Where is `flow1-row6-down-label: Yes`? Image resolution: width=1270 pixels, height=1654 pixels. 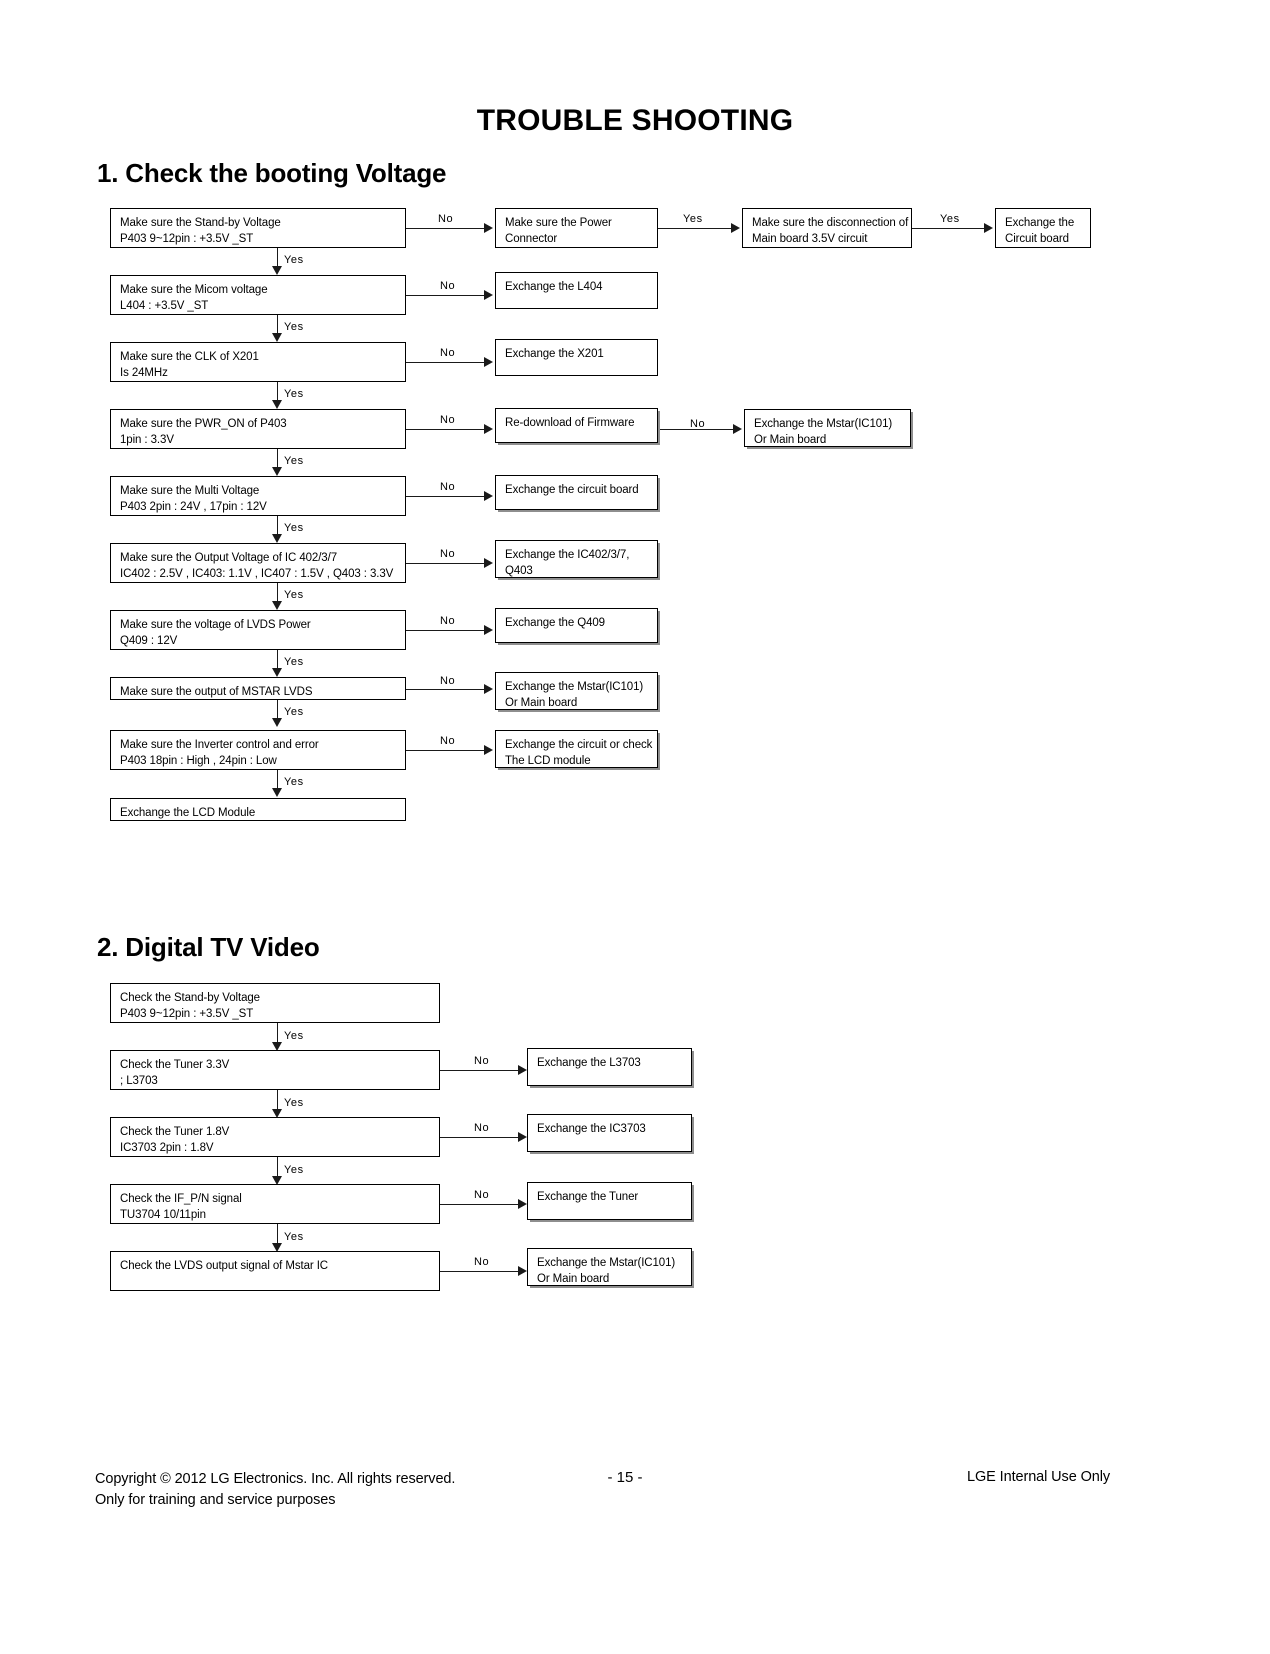
flow1-row6-down-label: Yes is located at coordinates (294, 595).